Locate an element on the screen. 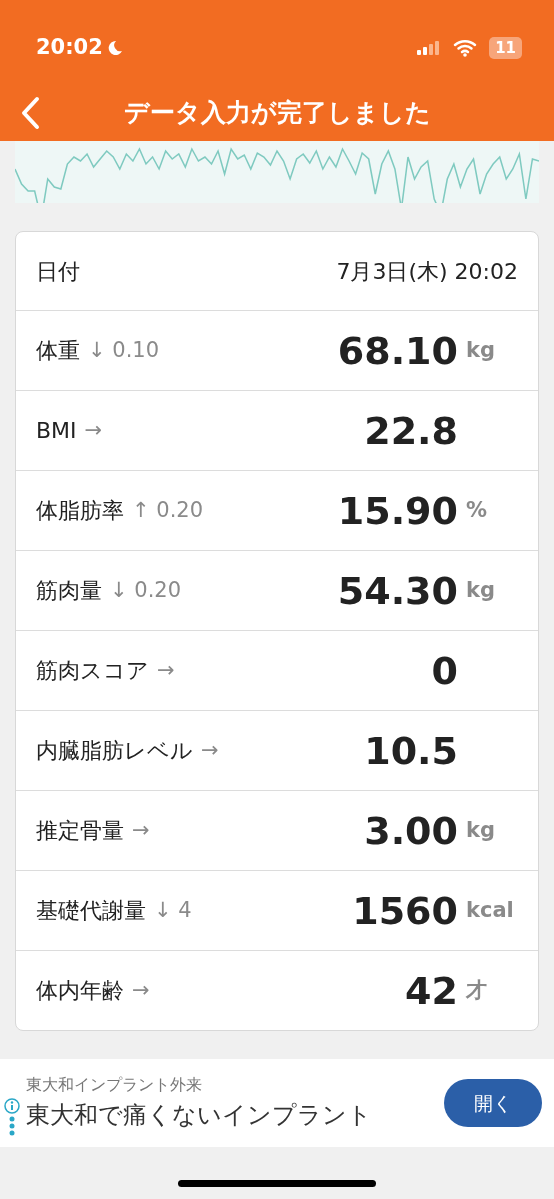 This screenshot has height=1199, width=554. trend-text: ↓ 4 is located at coordinates (173, 910).